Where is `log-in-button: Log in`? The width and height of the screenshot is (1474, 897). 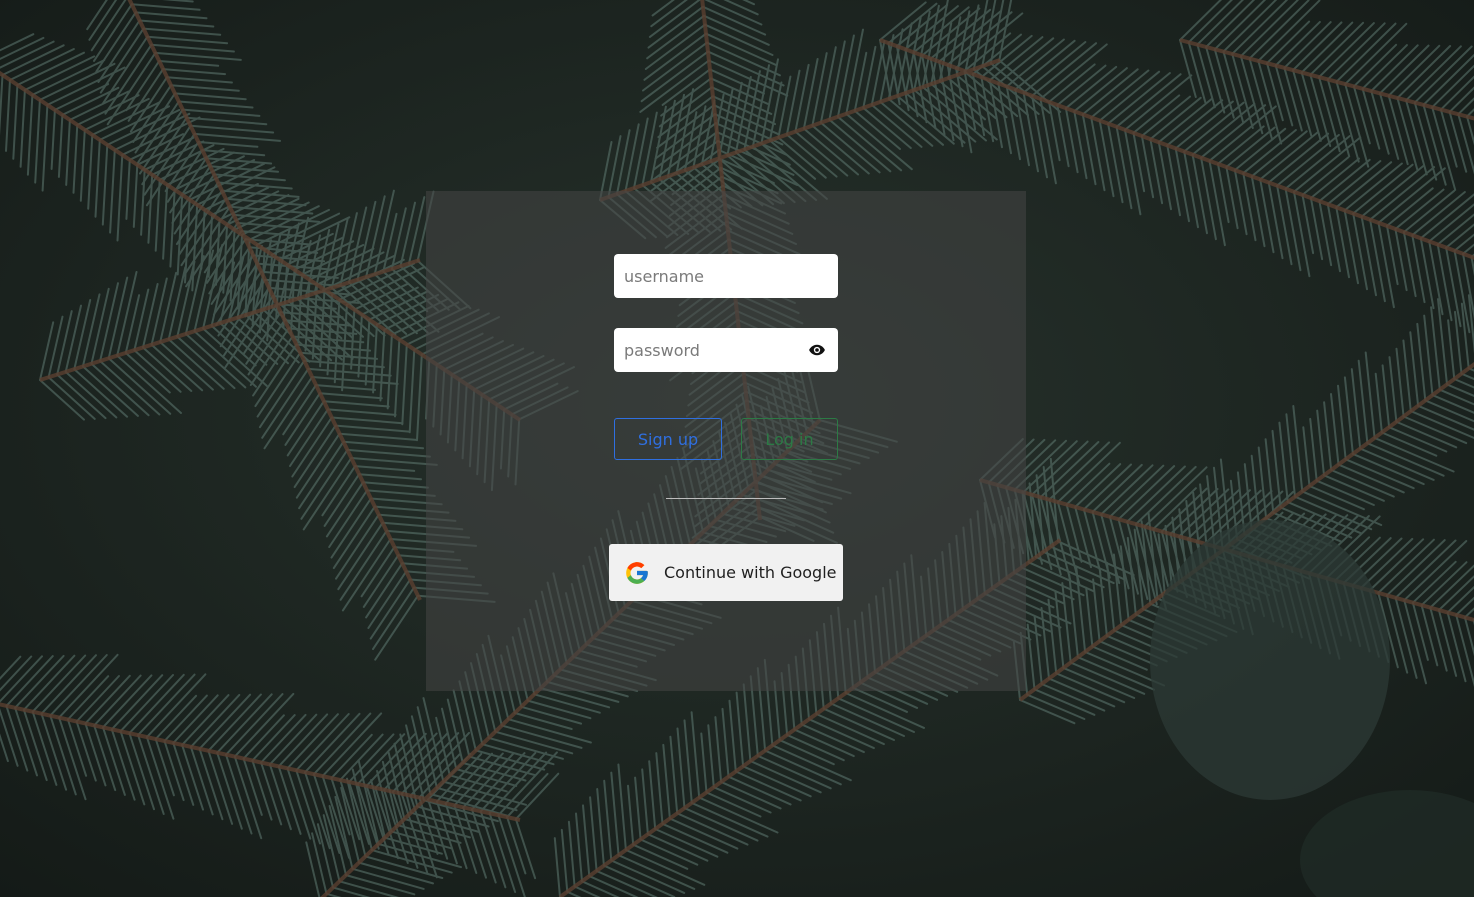 log-in-button: Log in is located at coordinates (789, 439).